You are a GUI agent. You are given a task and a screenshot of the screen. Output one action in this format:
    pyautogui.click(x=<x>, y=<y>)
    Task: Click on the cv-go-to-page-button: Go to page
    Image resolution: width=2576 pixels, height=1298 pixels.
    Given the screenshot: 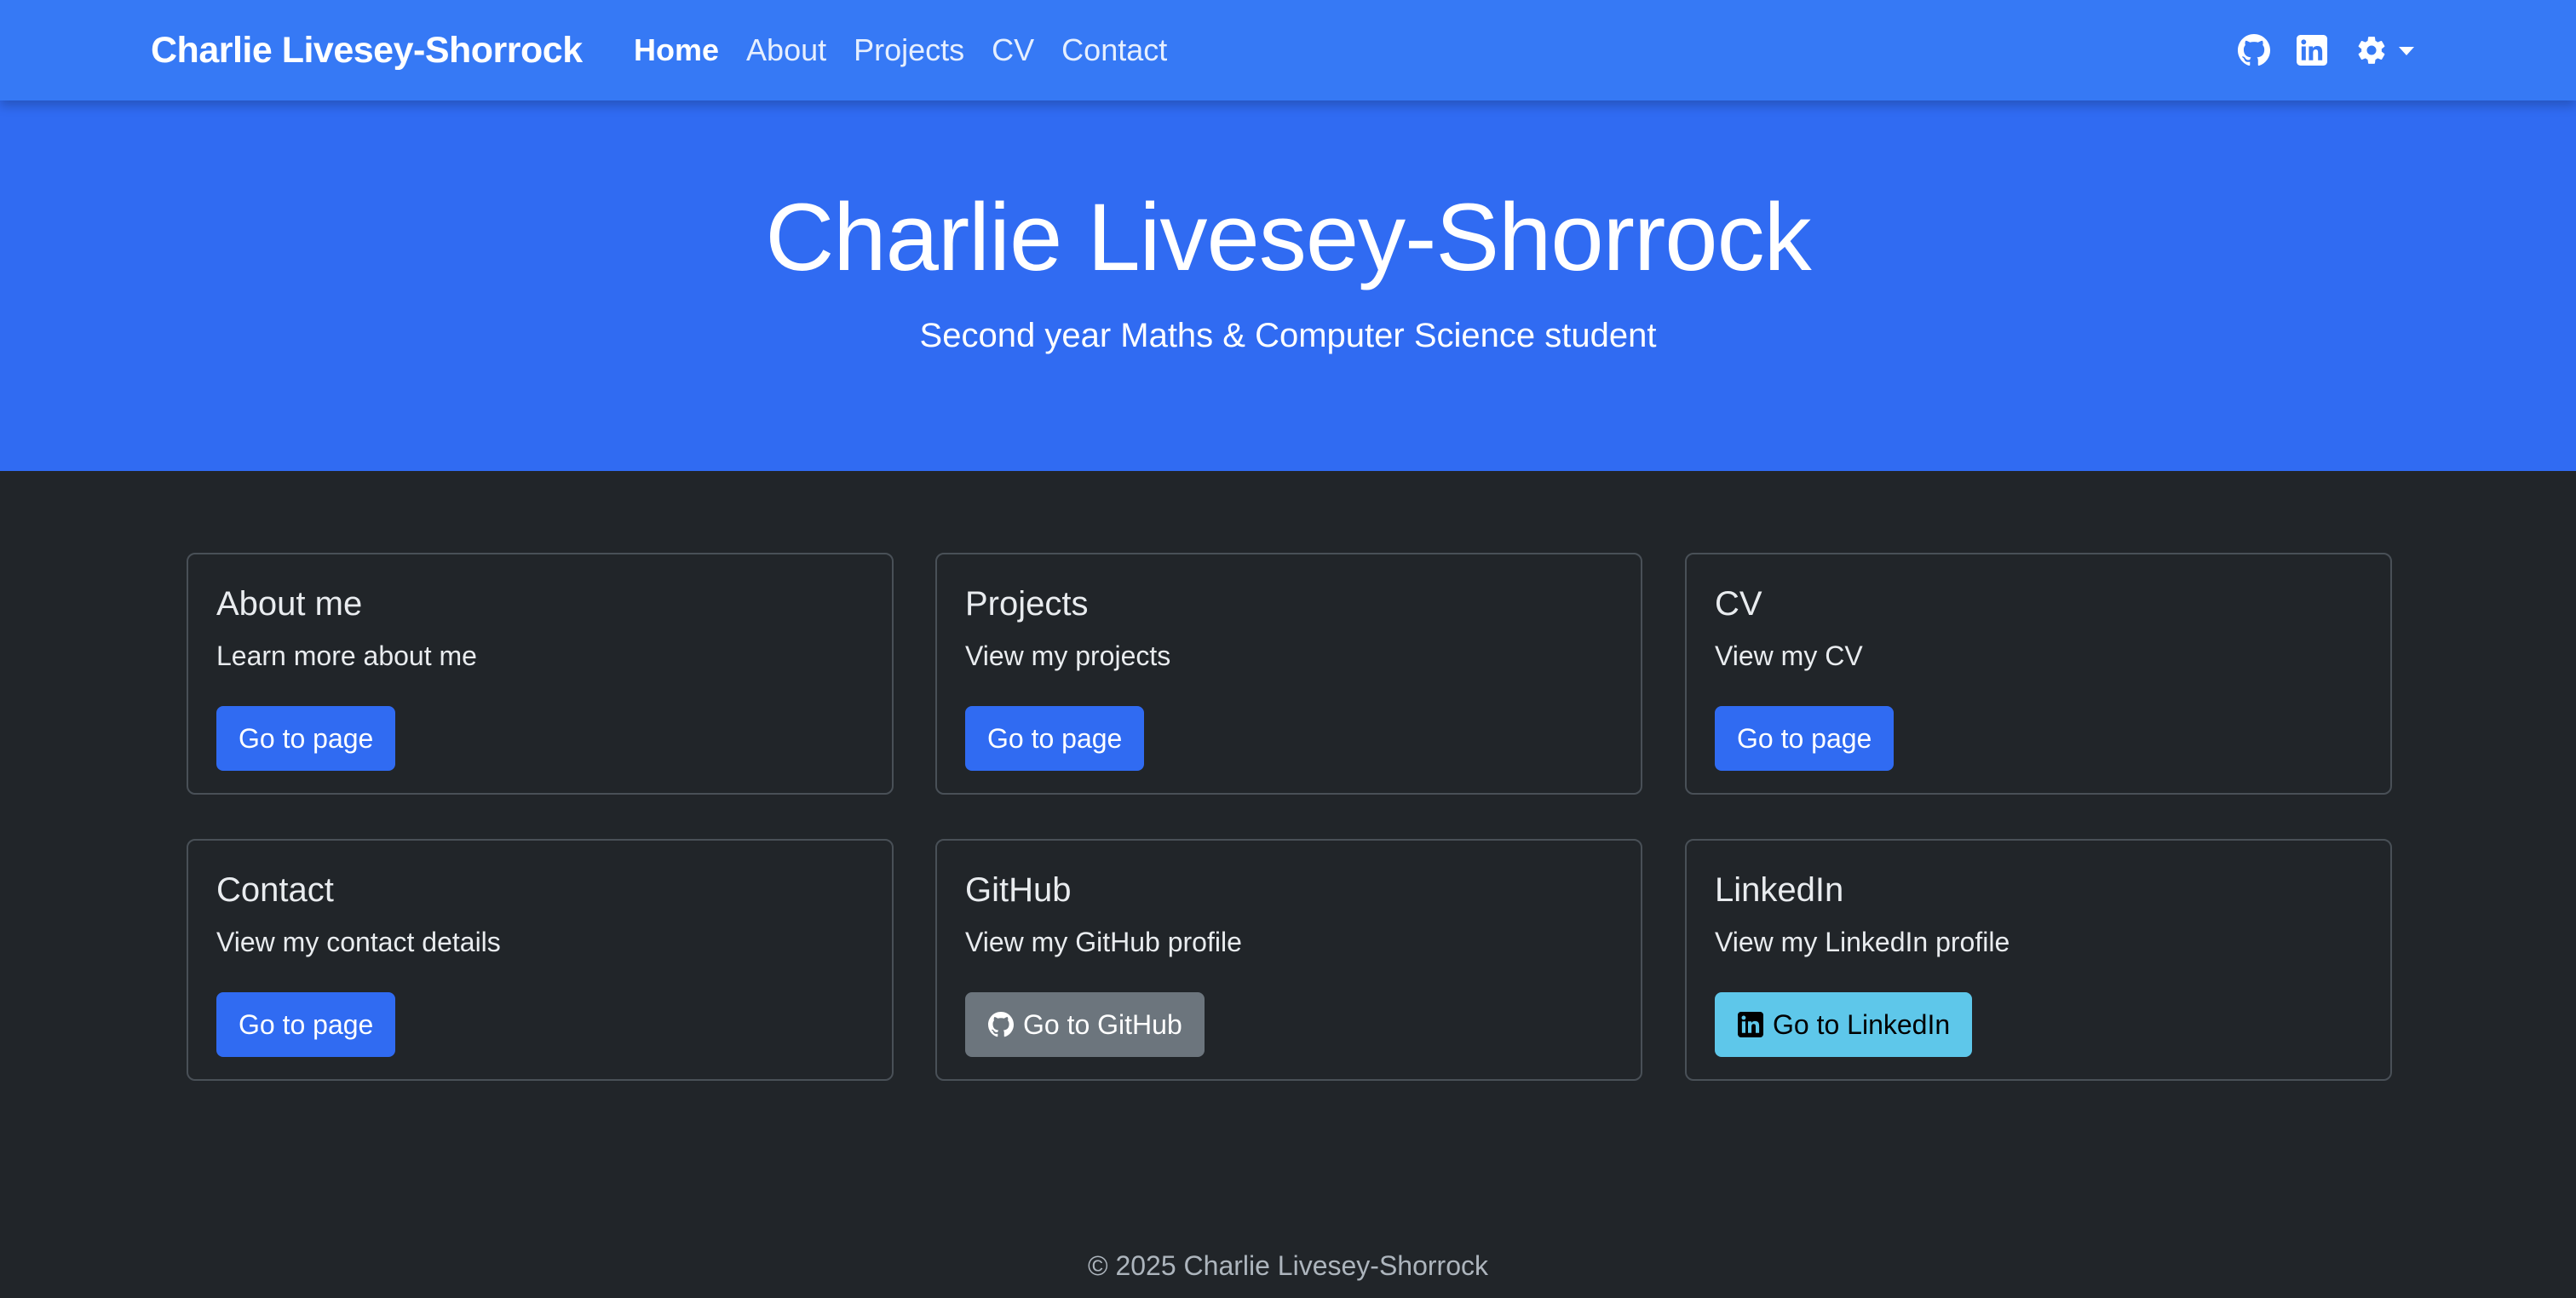 What is the action you would take?
    pyautogui.click(x=1805, y=738)
    